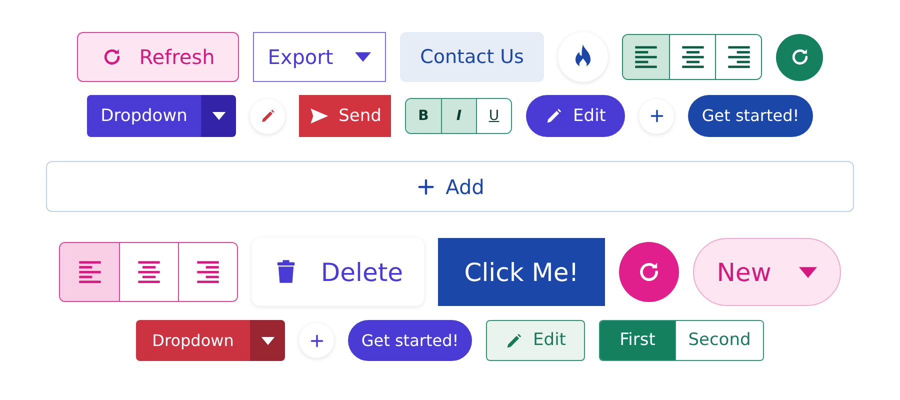  I want to click on click-me-button: Click Me!, so click(521, 272).